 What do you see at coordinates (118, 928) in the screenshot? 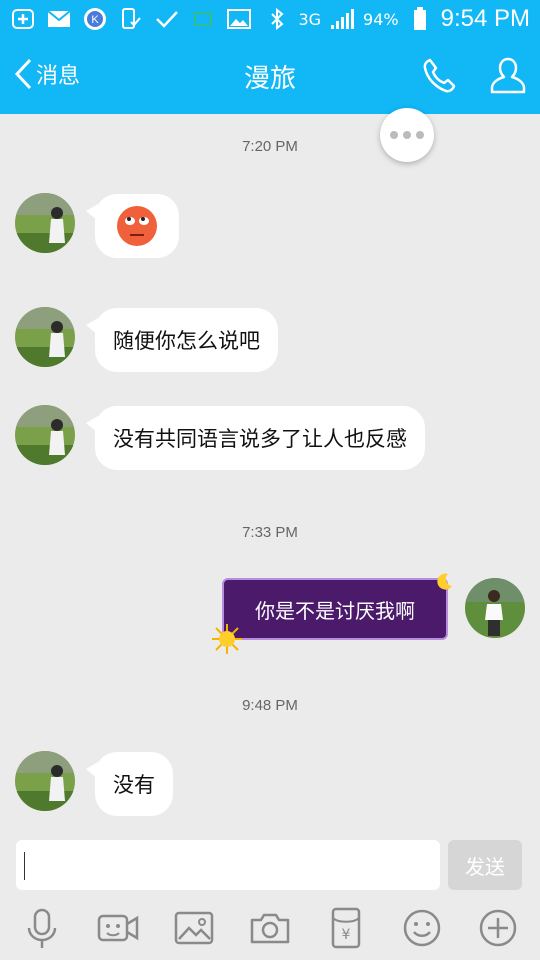
I see `video-chat-icon` at bounding box center [118, 928].